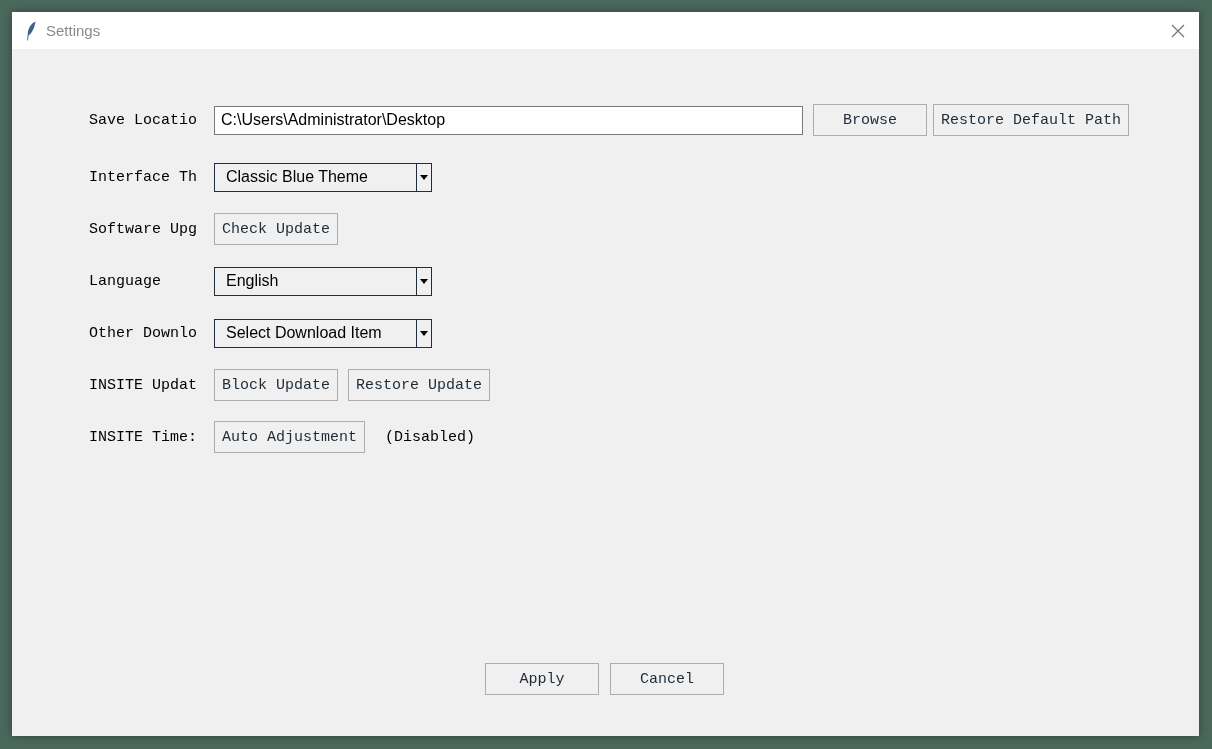  What do you see at coordinates (1031, 120) in the screenshot?
I see `action-button: Restore Default Path` at bounding box center [1031, 120].